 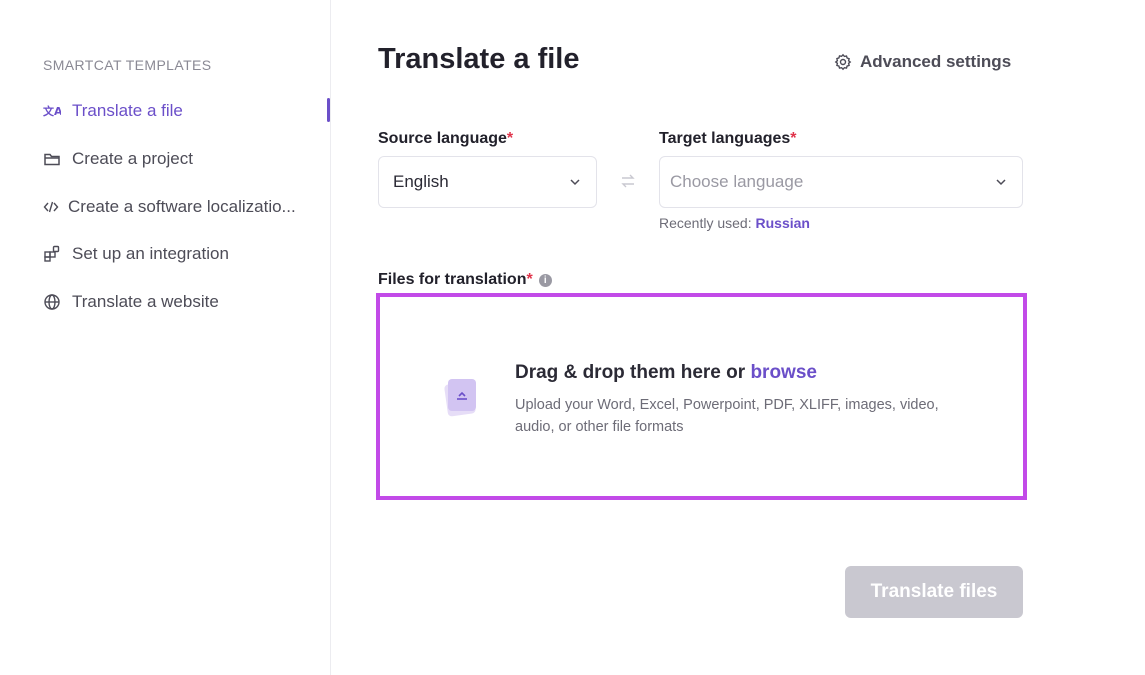 I want to click on files-label-text: Files for translation, so click(x=452, y=279).